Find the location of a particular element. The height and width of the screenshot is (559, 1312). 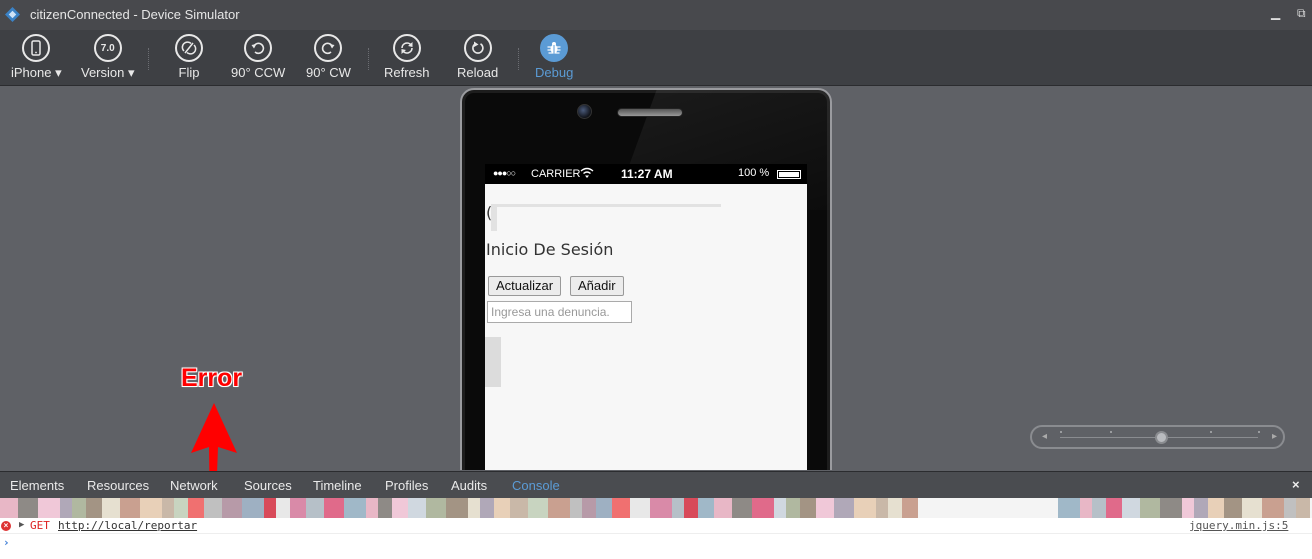

rotate-ccw-label: 90° CCW is located at coordinates (258, 72).